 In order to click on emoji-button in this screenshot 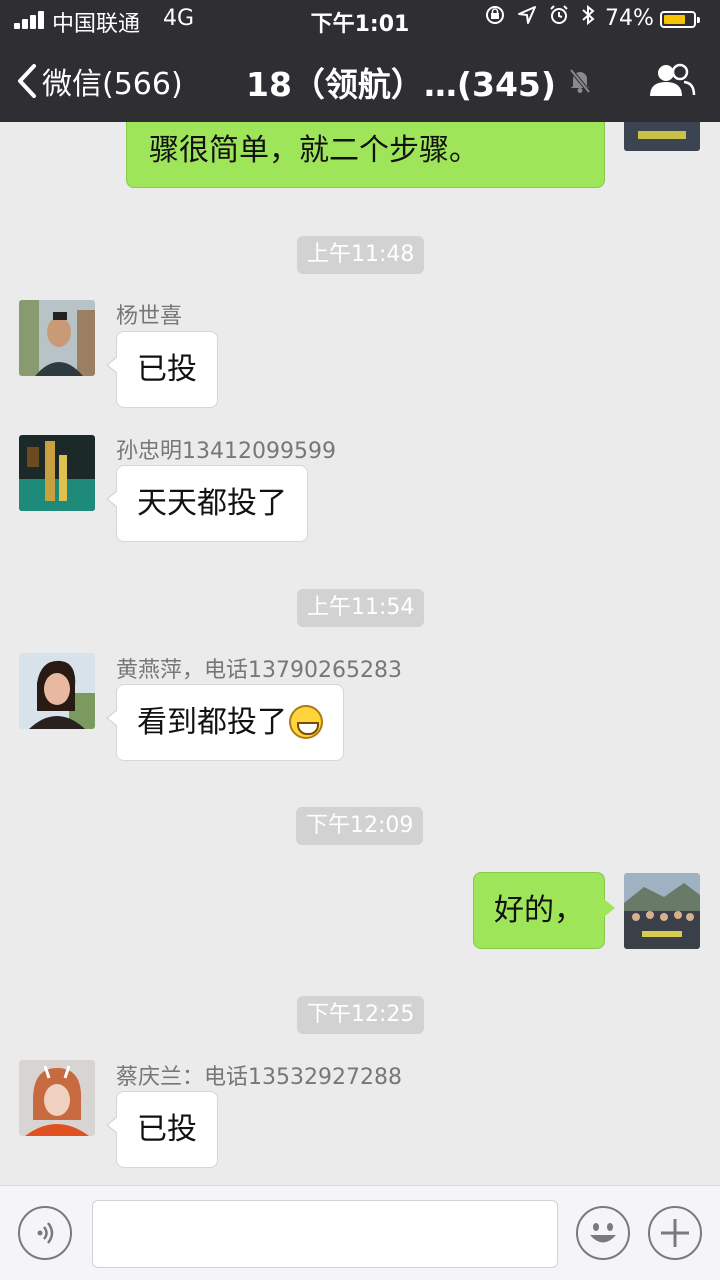, I will do `click(603, 1233)`.